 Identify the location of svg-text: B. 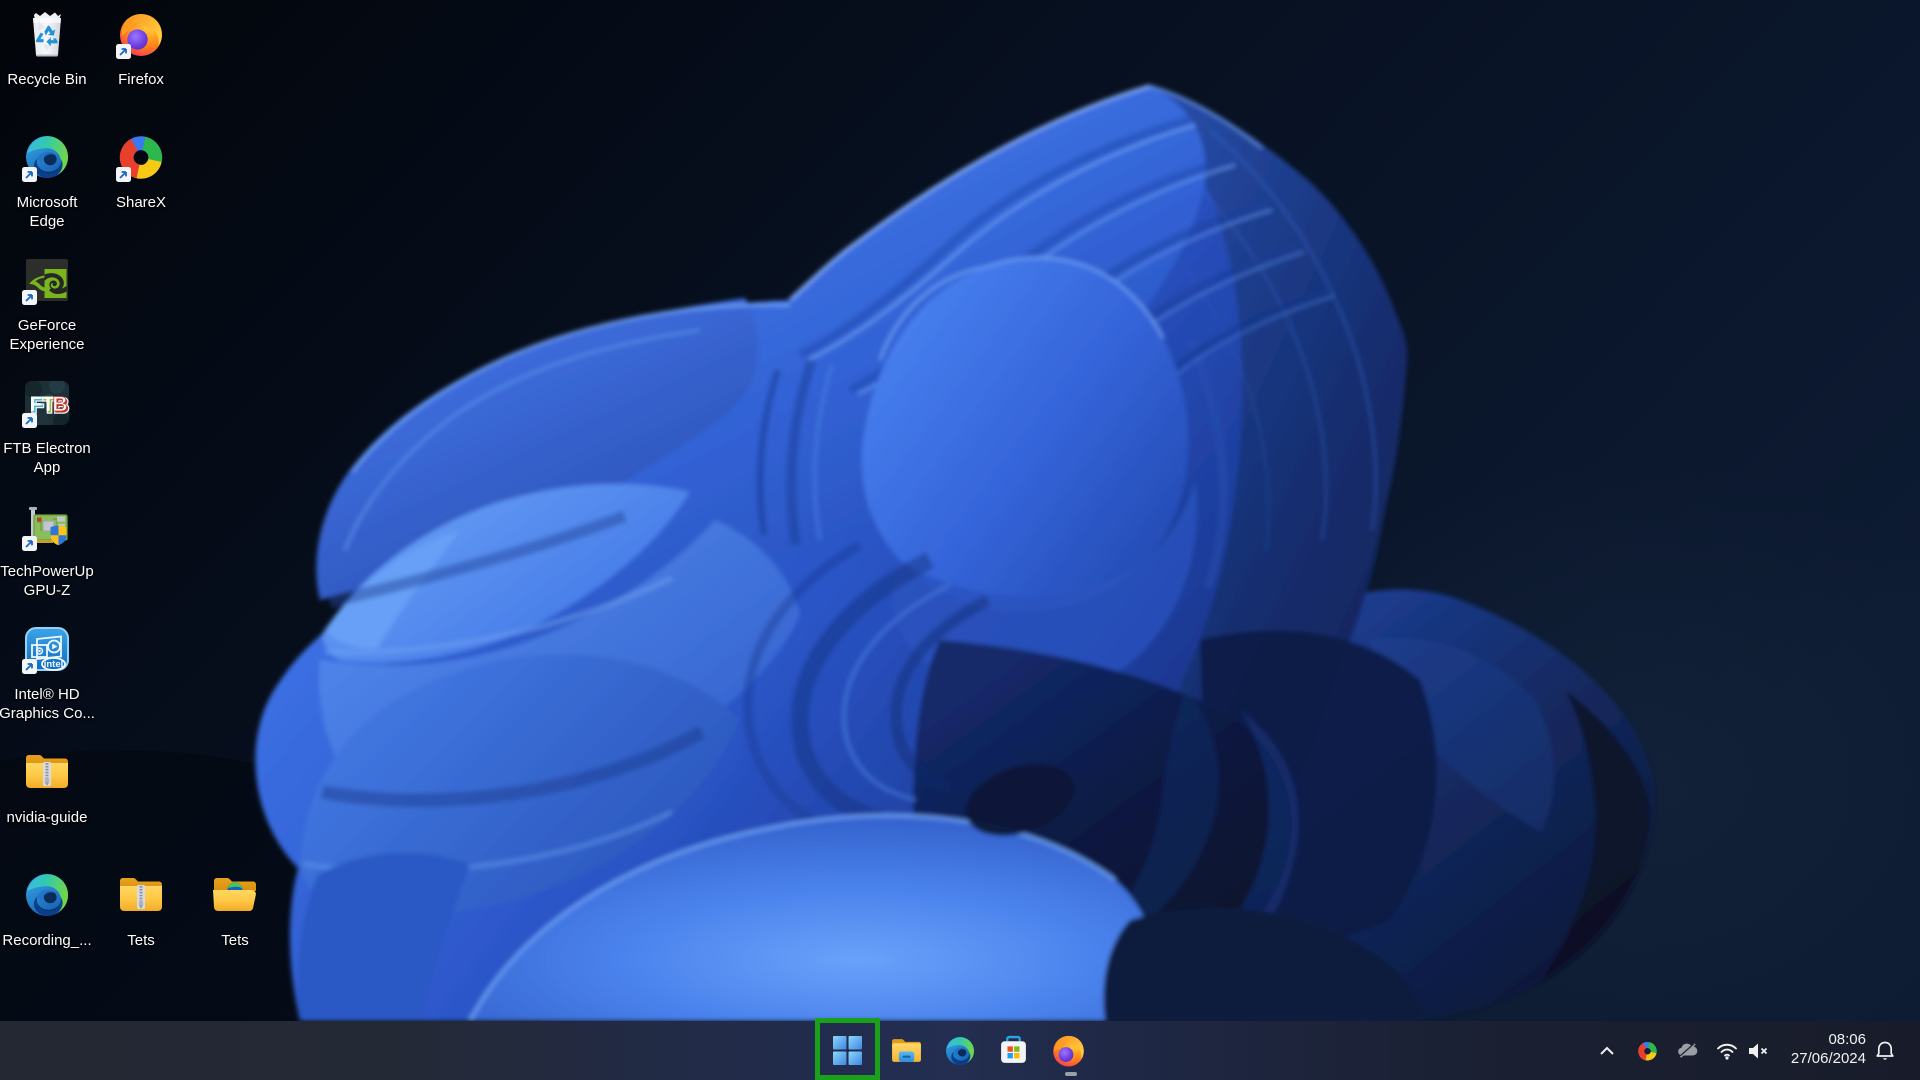
(59, 404).